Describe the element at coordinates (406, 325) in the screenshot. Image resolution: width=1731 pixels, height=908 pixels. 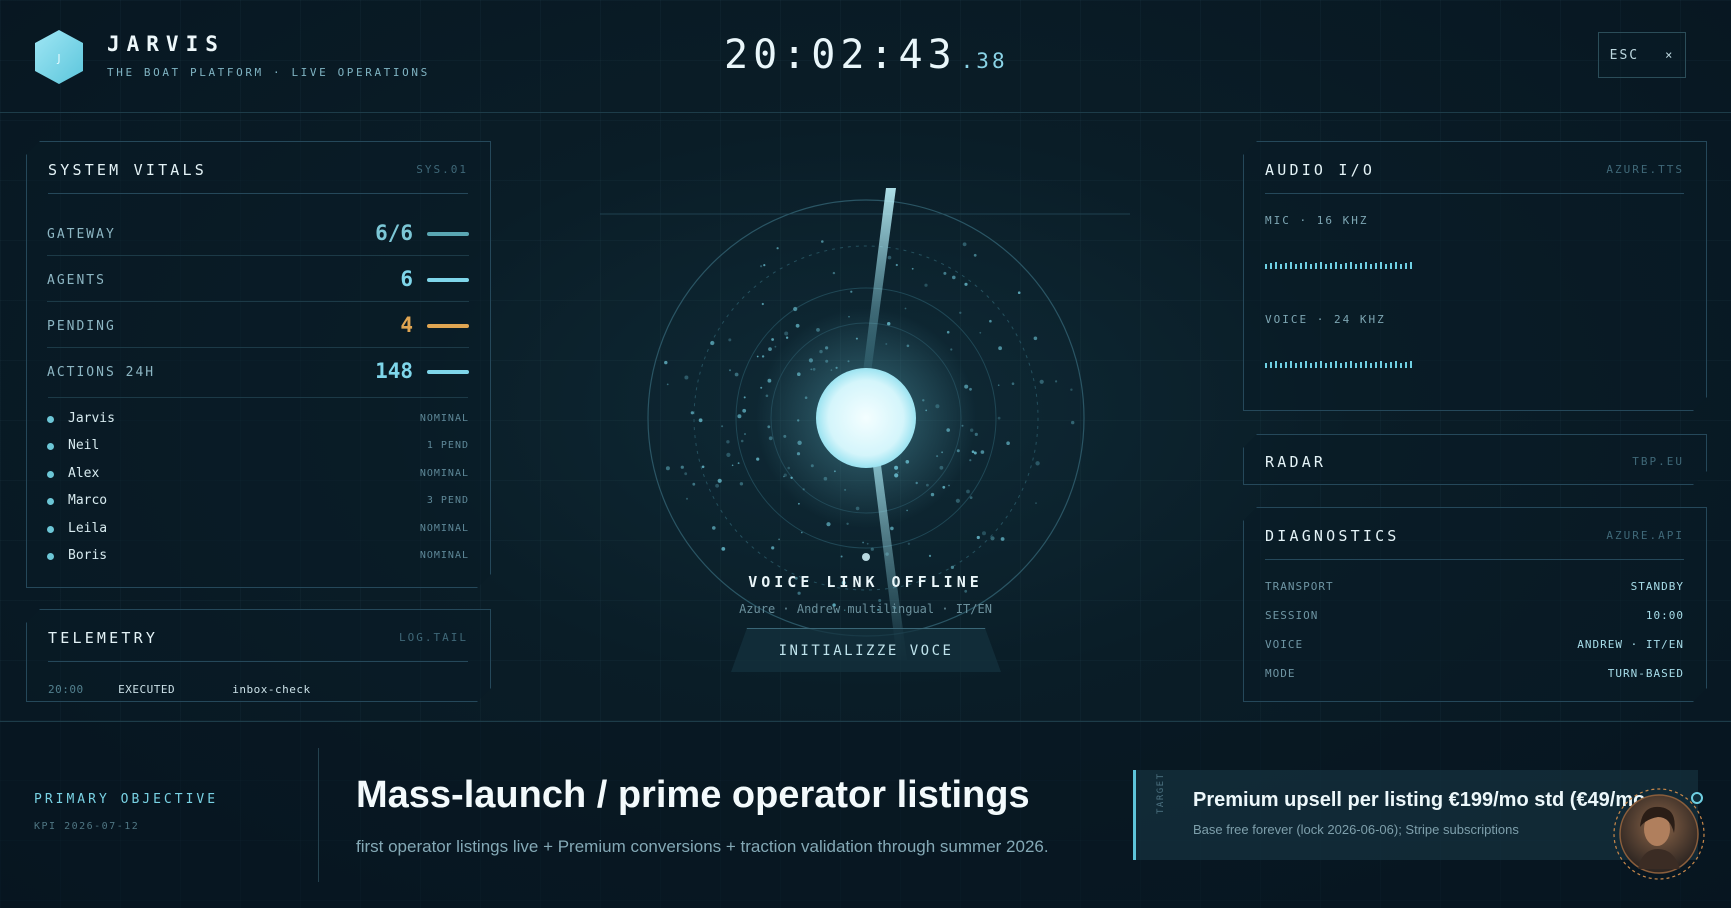
I see `vital-value: 4` at that location.